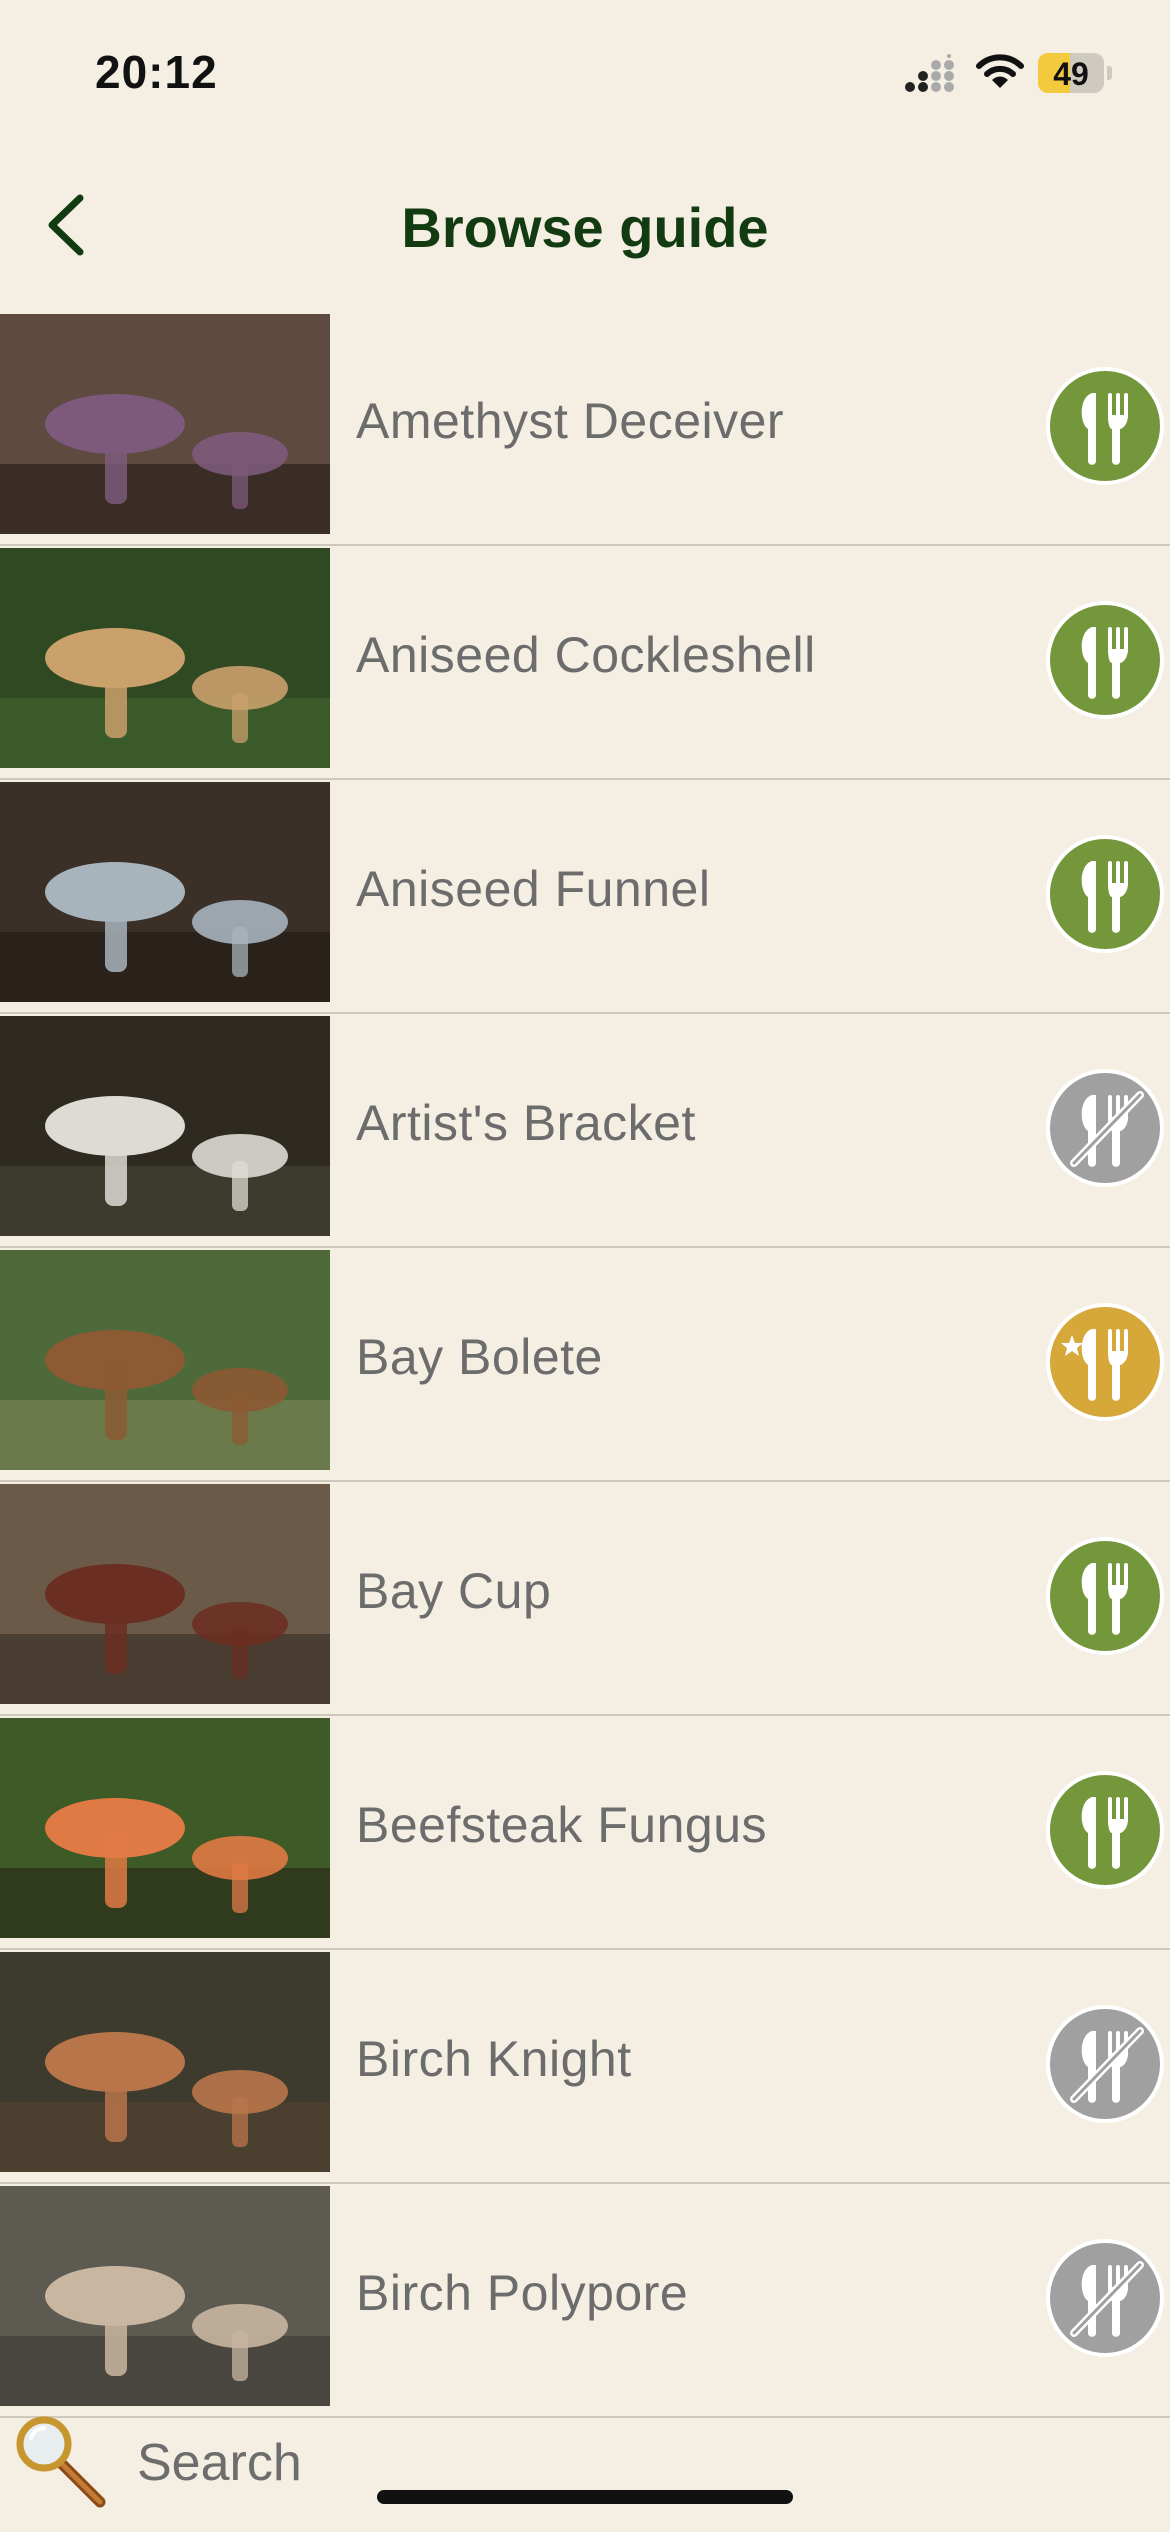 The height and width of the screenshot is (2532, 1170). I want to click on species-row: Bay Bolete, so click(585, 1365).